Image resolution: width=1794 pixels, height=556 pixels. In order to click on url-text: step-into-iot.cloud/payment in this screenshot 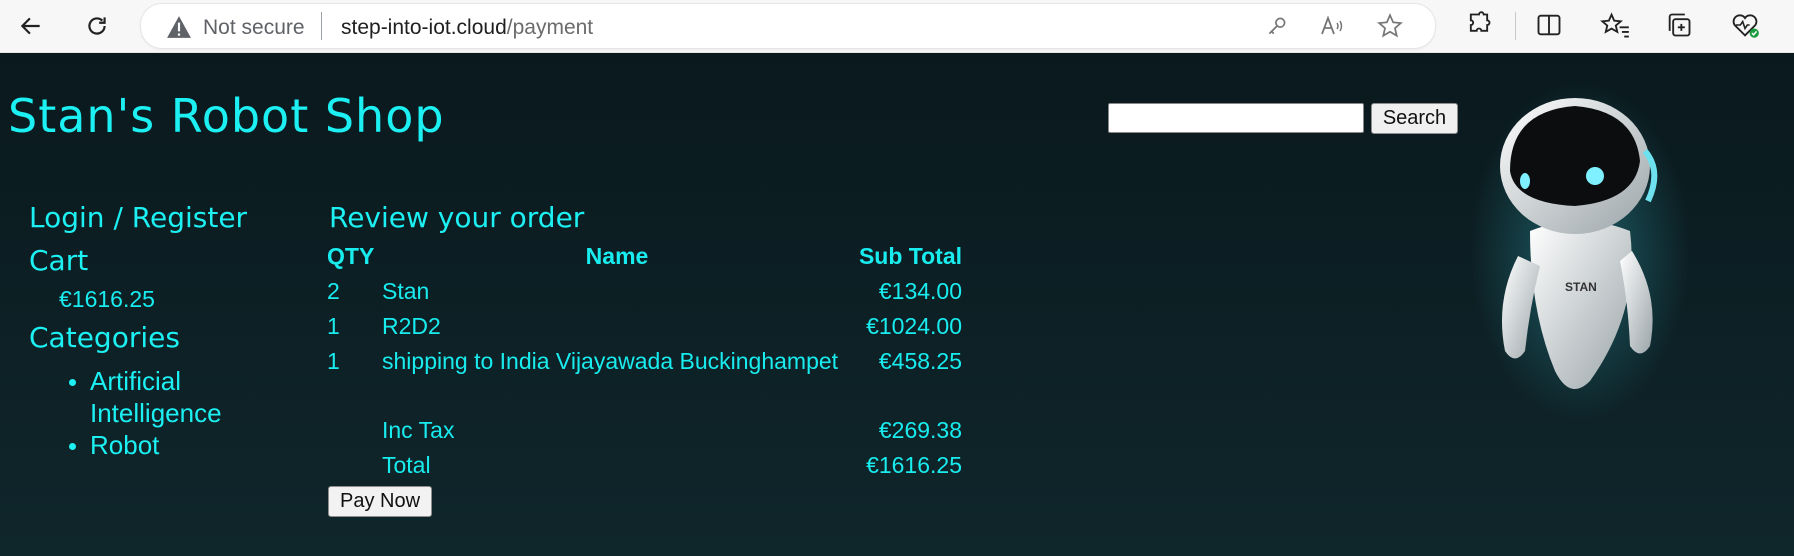, I will do `click(467, 28)`.